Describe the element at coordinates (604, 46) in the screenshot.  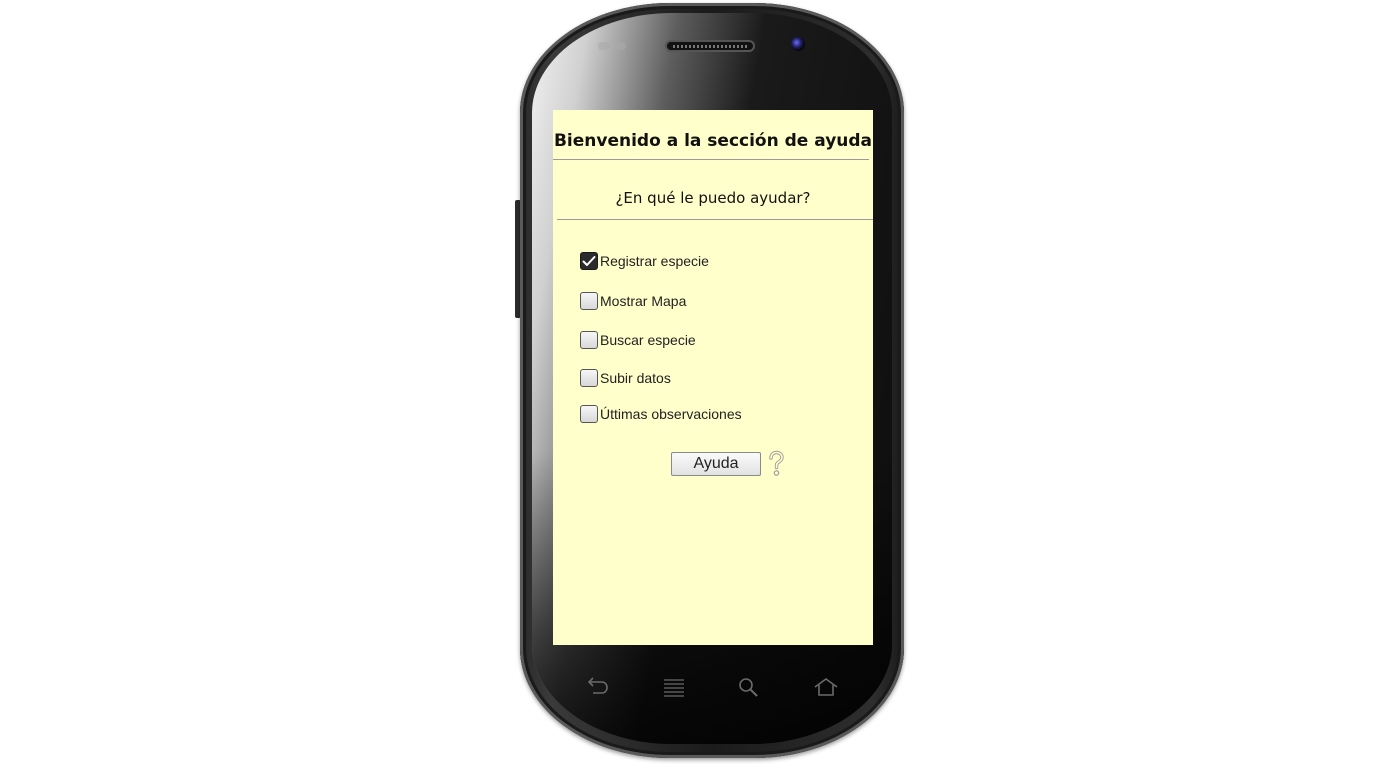
I see `proximity-sensor` at that location.